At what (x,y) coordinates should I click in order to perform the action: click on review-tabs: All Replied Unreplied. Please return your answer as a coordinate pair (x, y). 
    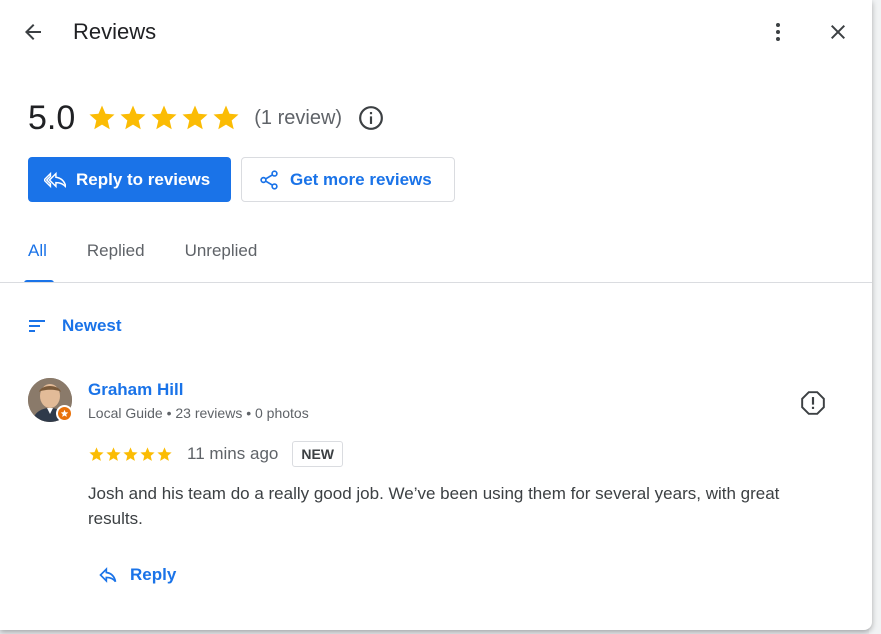
    Looking at the image, I should click on (160, 255).